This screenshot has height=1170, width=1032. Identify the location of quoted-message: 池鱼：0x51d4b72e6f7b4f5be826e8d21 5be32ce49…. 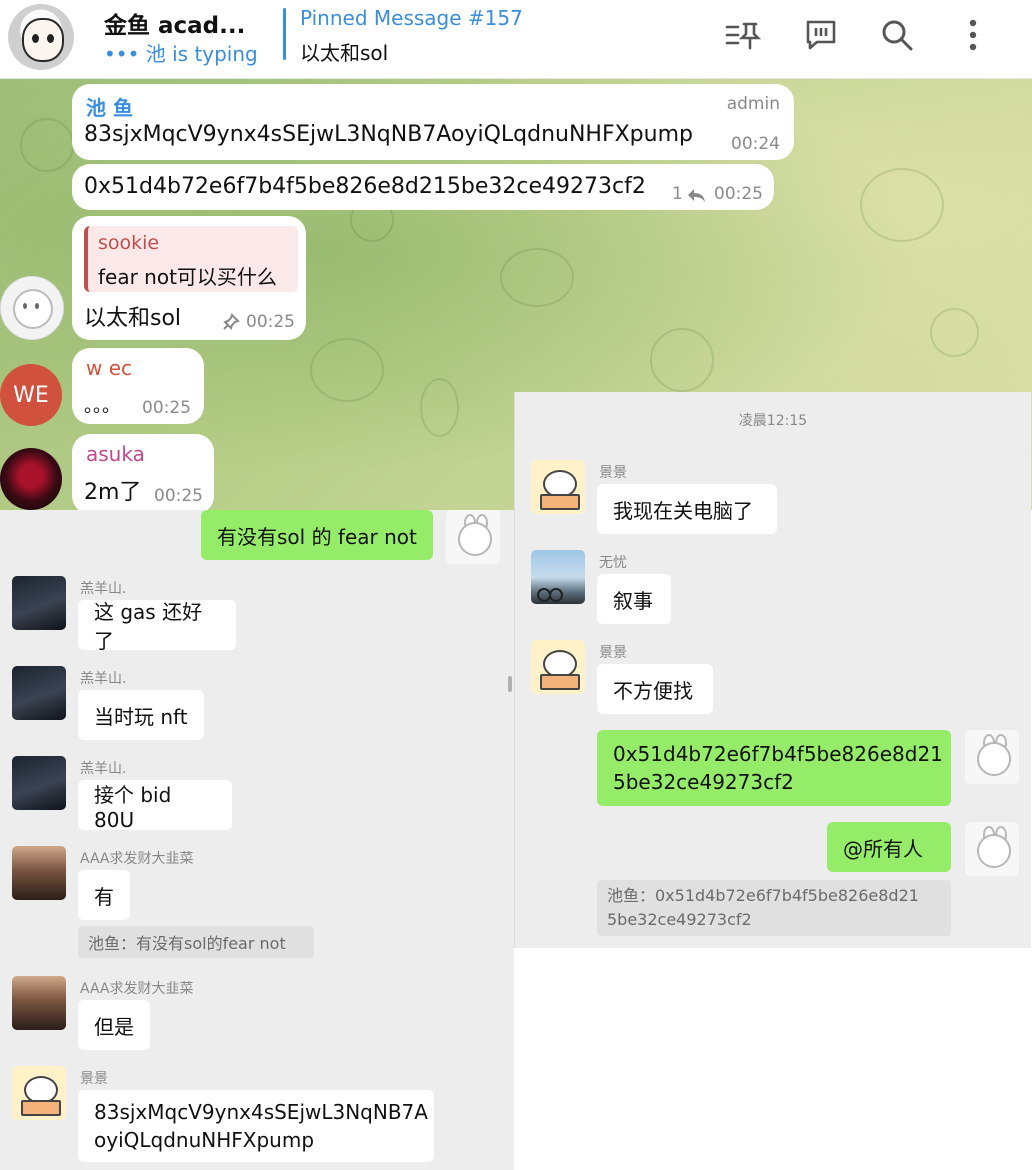
(774, 908).